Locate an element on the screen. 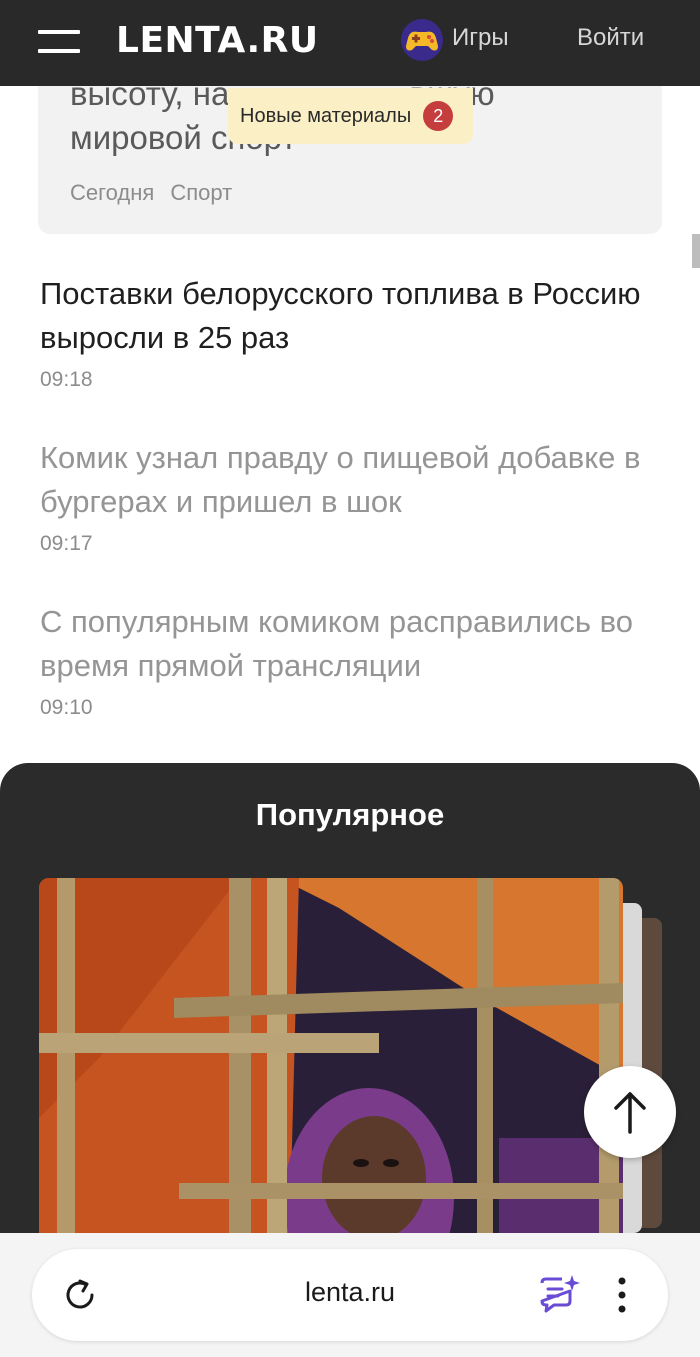 The width and height of the screenshot is (700, 1357). browser-bottom-bar: lenta.ru is located at coordinates (350, 1295).